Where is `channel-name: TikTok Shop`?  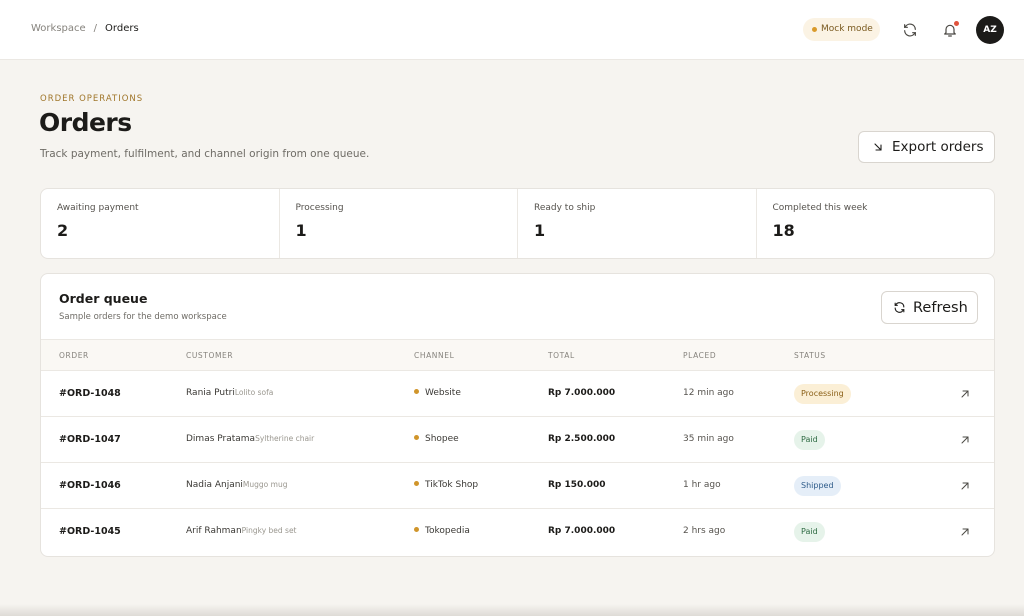
channel-name: TikTok Shop is located at coordinates (452, 485).